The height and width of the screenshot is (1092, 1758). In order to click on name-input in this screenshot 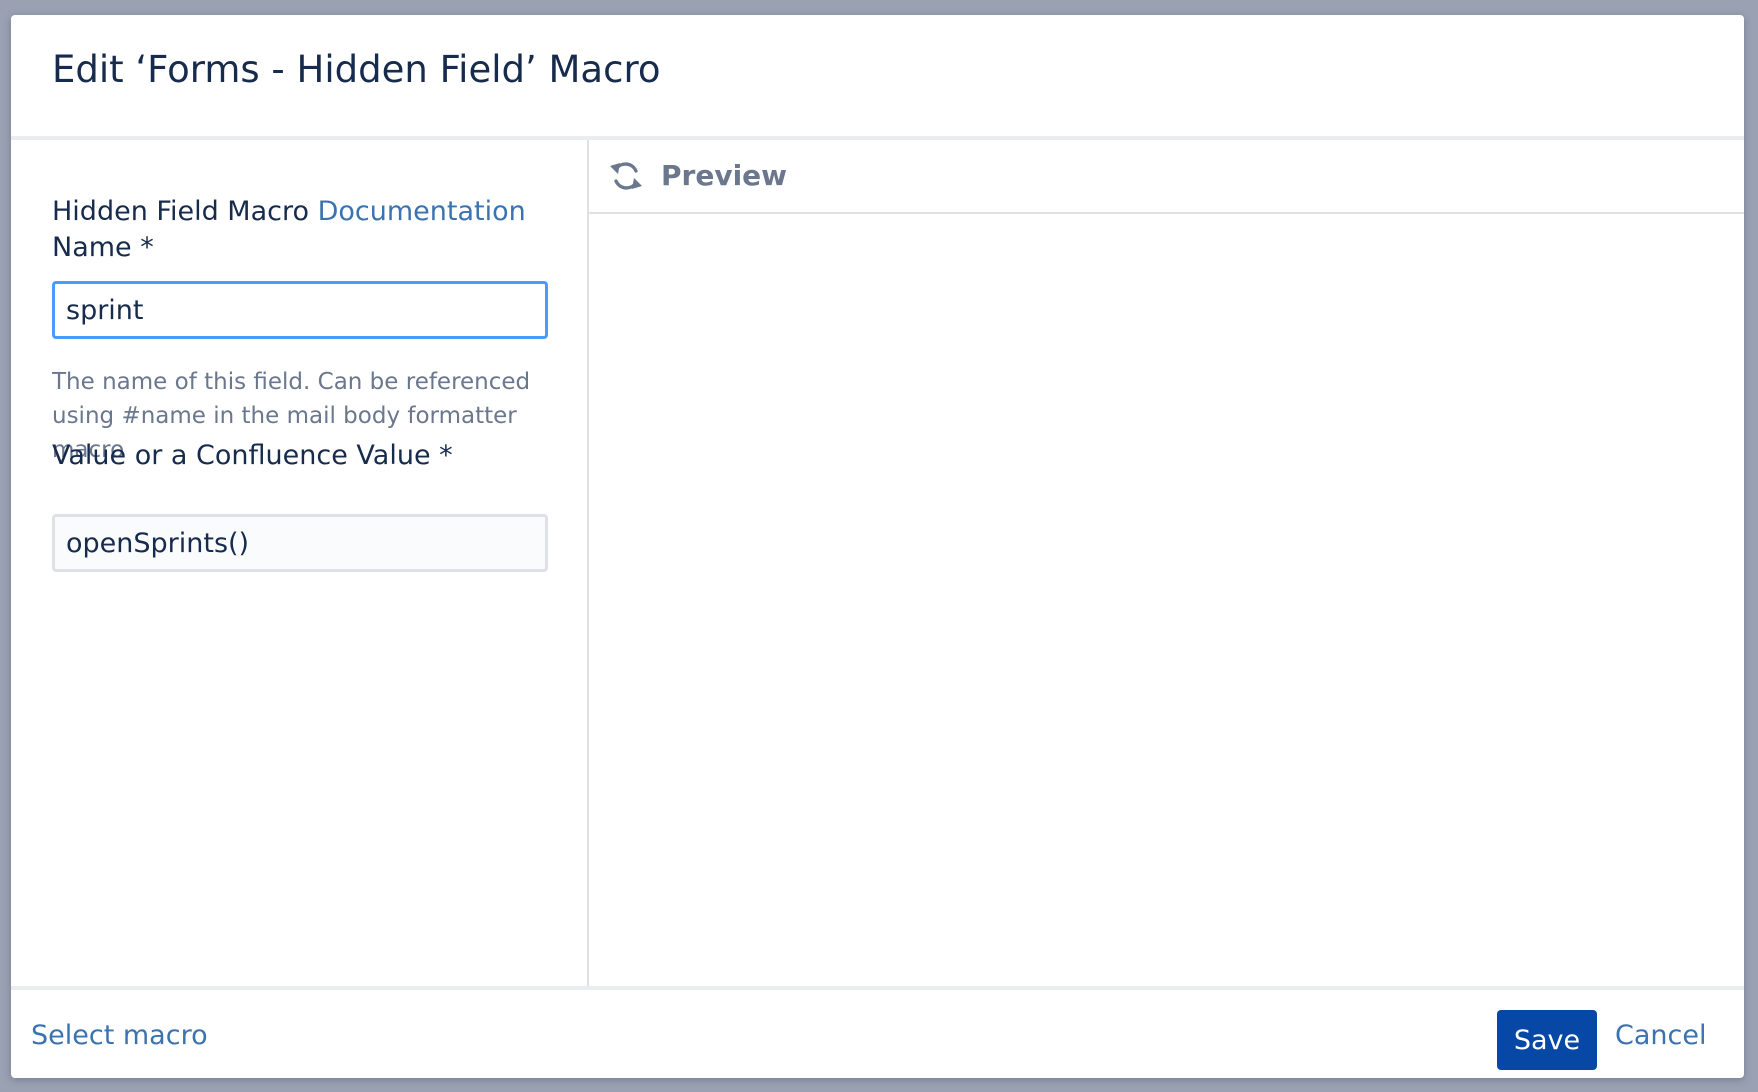, I will do `click(300, 310)`.